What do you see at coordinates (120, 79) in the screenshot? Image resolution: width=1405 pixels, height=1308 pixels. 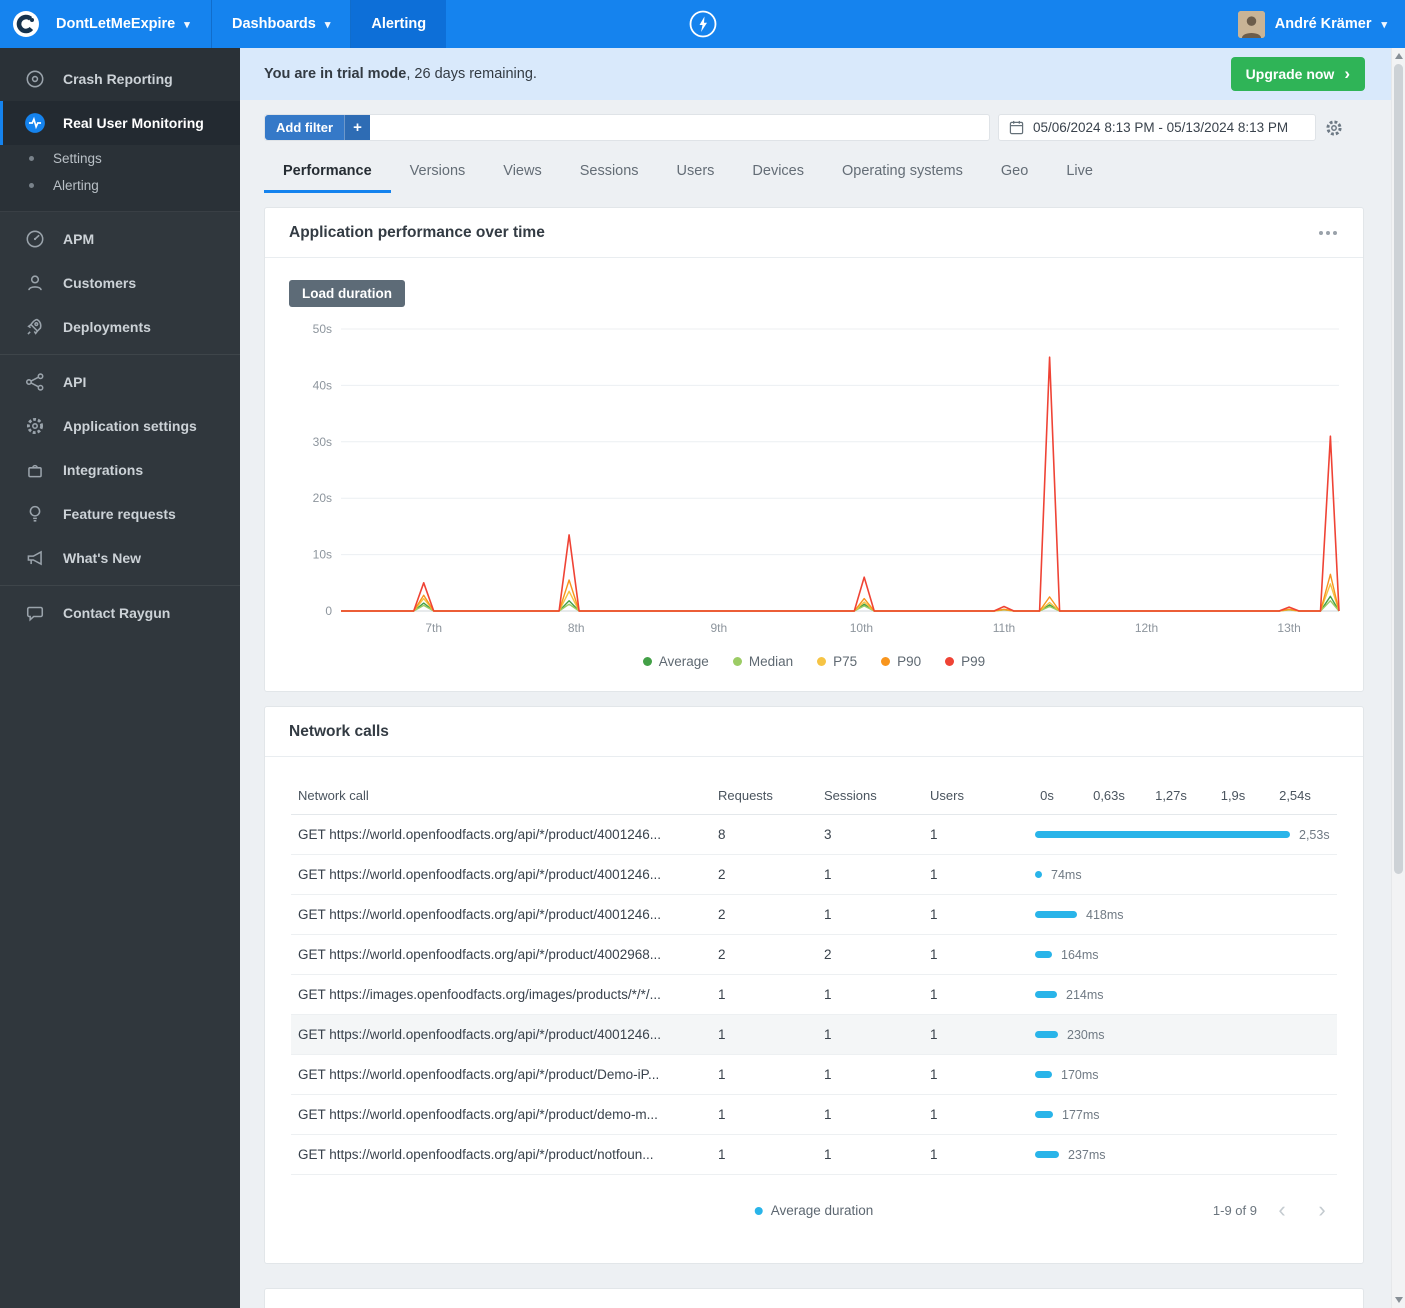 I see `sidebar-item-crash-reporting: Crash Reporting` at bounding box center [120, 79].